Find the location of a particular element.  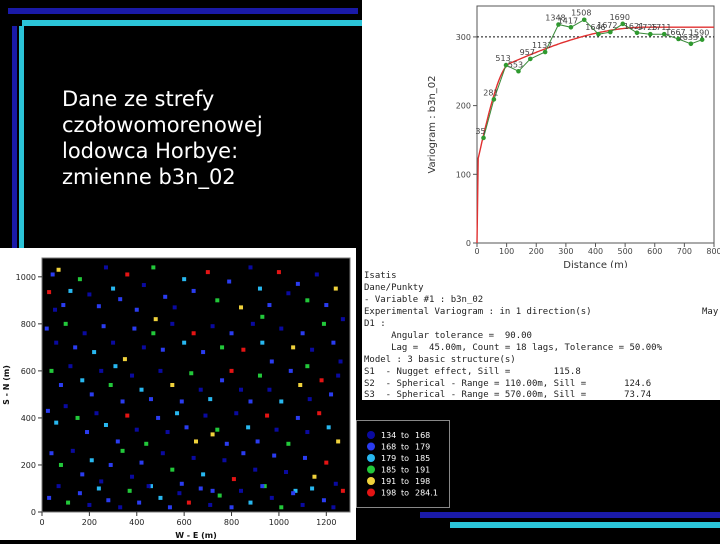

info-line: Model : 3 basic structure(s) is located at coordinates (440, 360).